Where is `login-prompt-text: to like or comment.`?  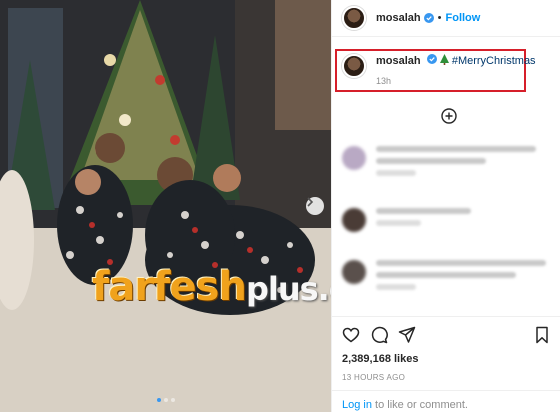
login-prompt-text: to like or comment. is located at coordinates (419, 405).